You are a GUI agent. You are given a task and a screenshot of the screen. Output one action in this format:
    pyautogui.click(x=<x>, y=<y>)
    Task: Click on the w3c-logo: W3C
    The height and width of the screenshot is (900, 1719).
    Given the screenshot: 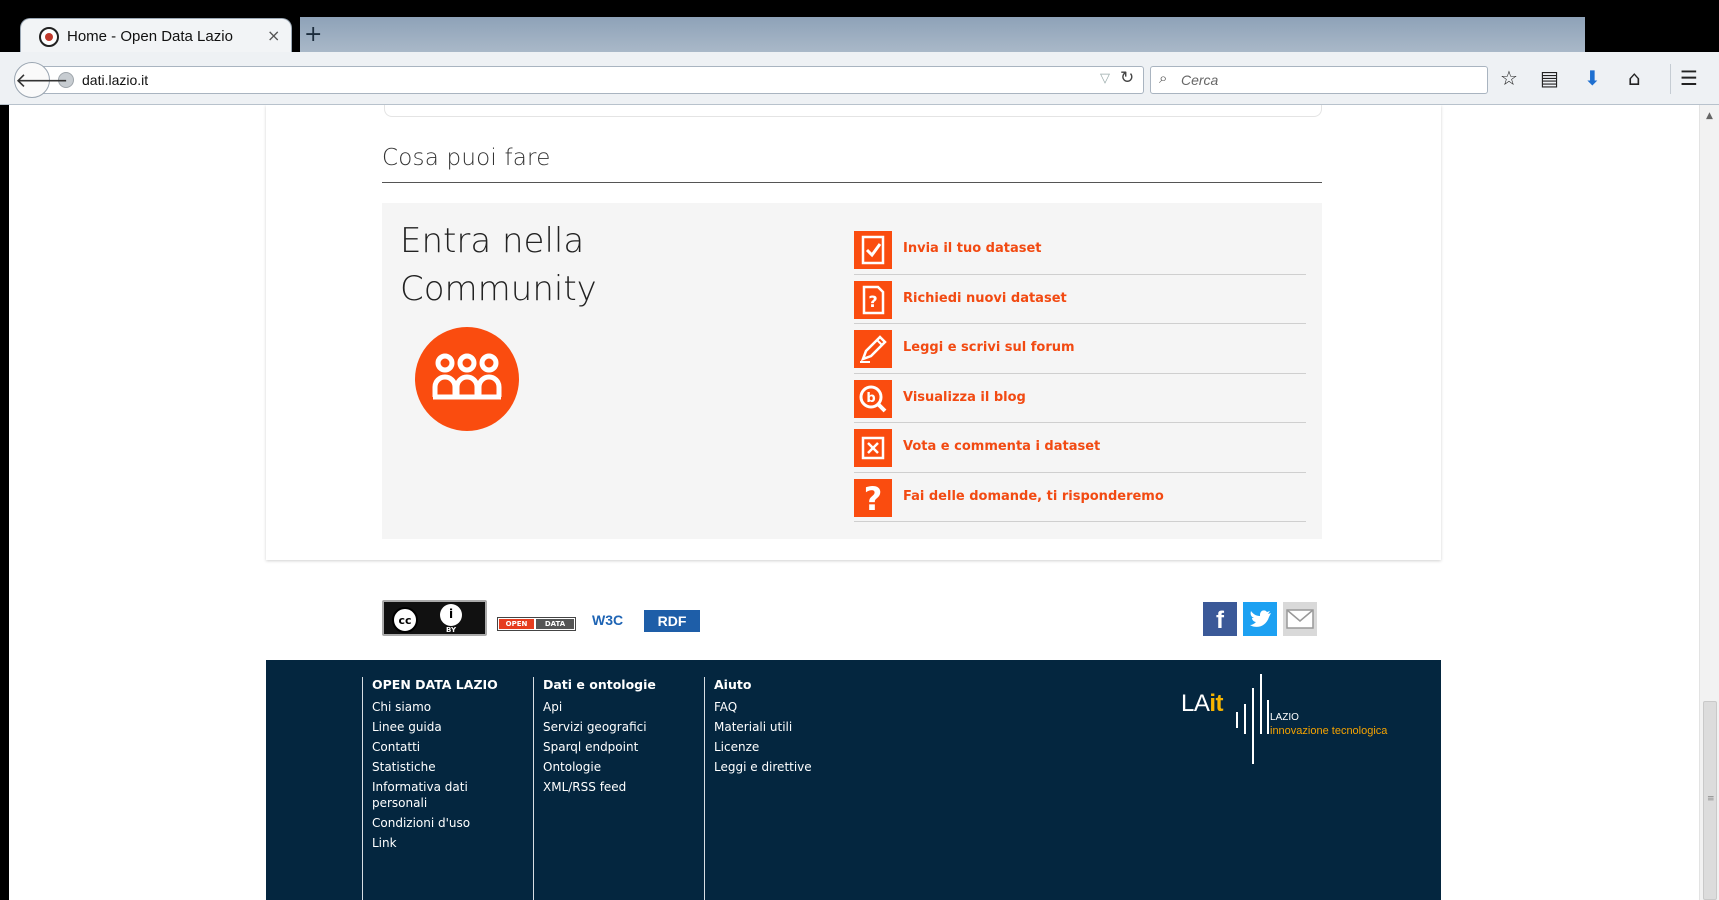 What is the action you would take?
    pyautogui.click(x=607, y=620)
    